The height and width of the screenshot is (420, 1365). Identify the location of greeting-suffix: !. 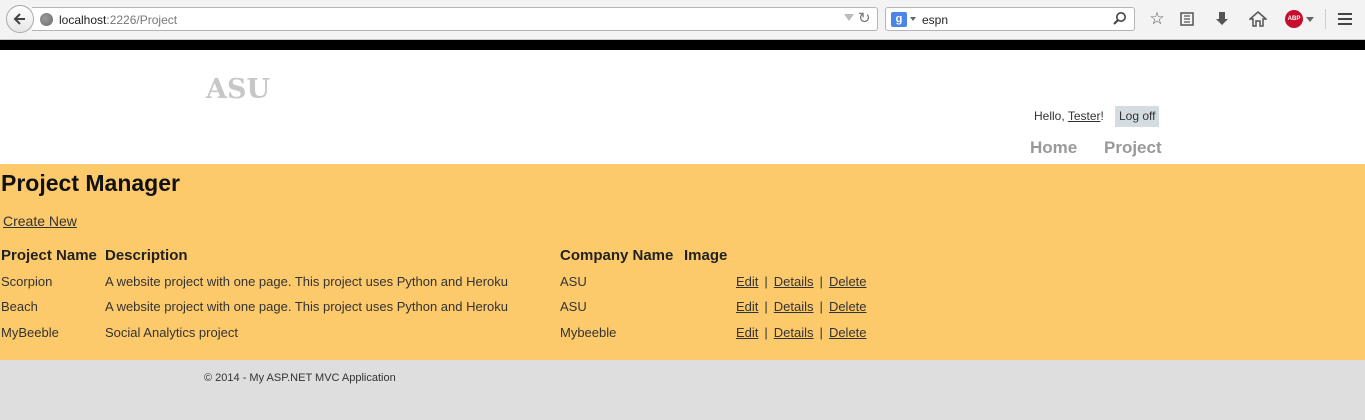
(1102, 116).